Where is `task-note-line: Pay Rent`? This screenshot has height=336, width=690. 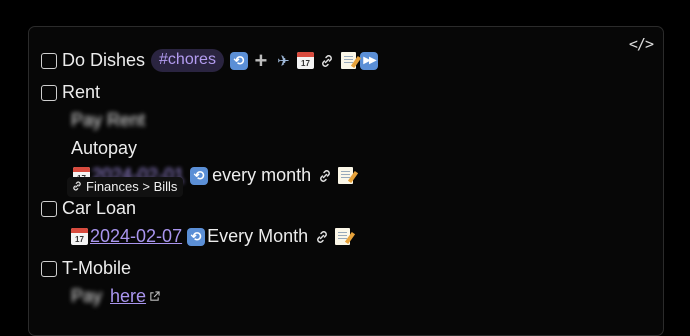
task-note-line: Pay Rent is located at coordinates (108, 120).